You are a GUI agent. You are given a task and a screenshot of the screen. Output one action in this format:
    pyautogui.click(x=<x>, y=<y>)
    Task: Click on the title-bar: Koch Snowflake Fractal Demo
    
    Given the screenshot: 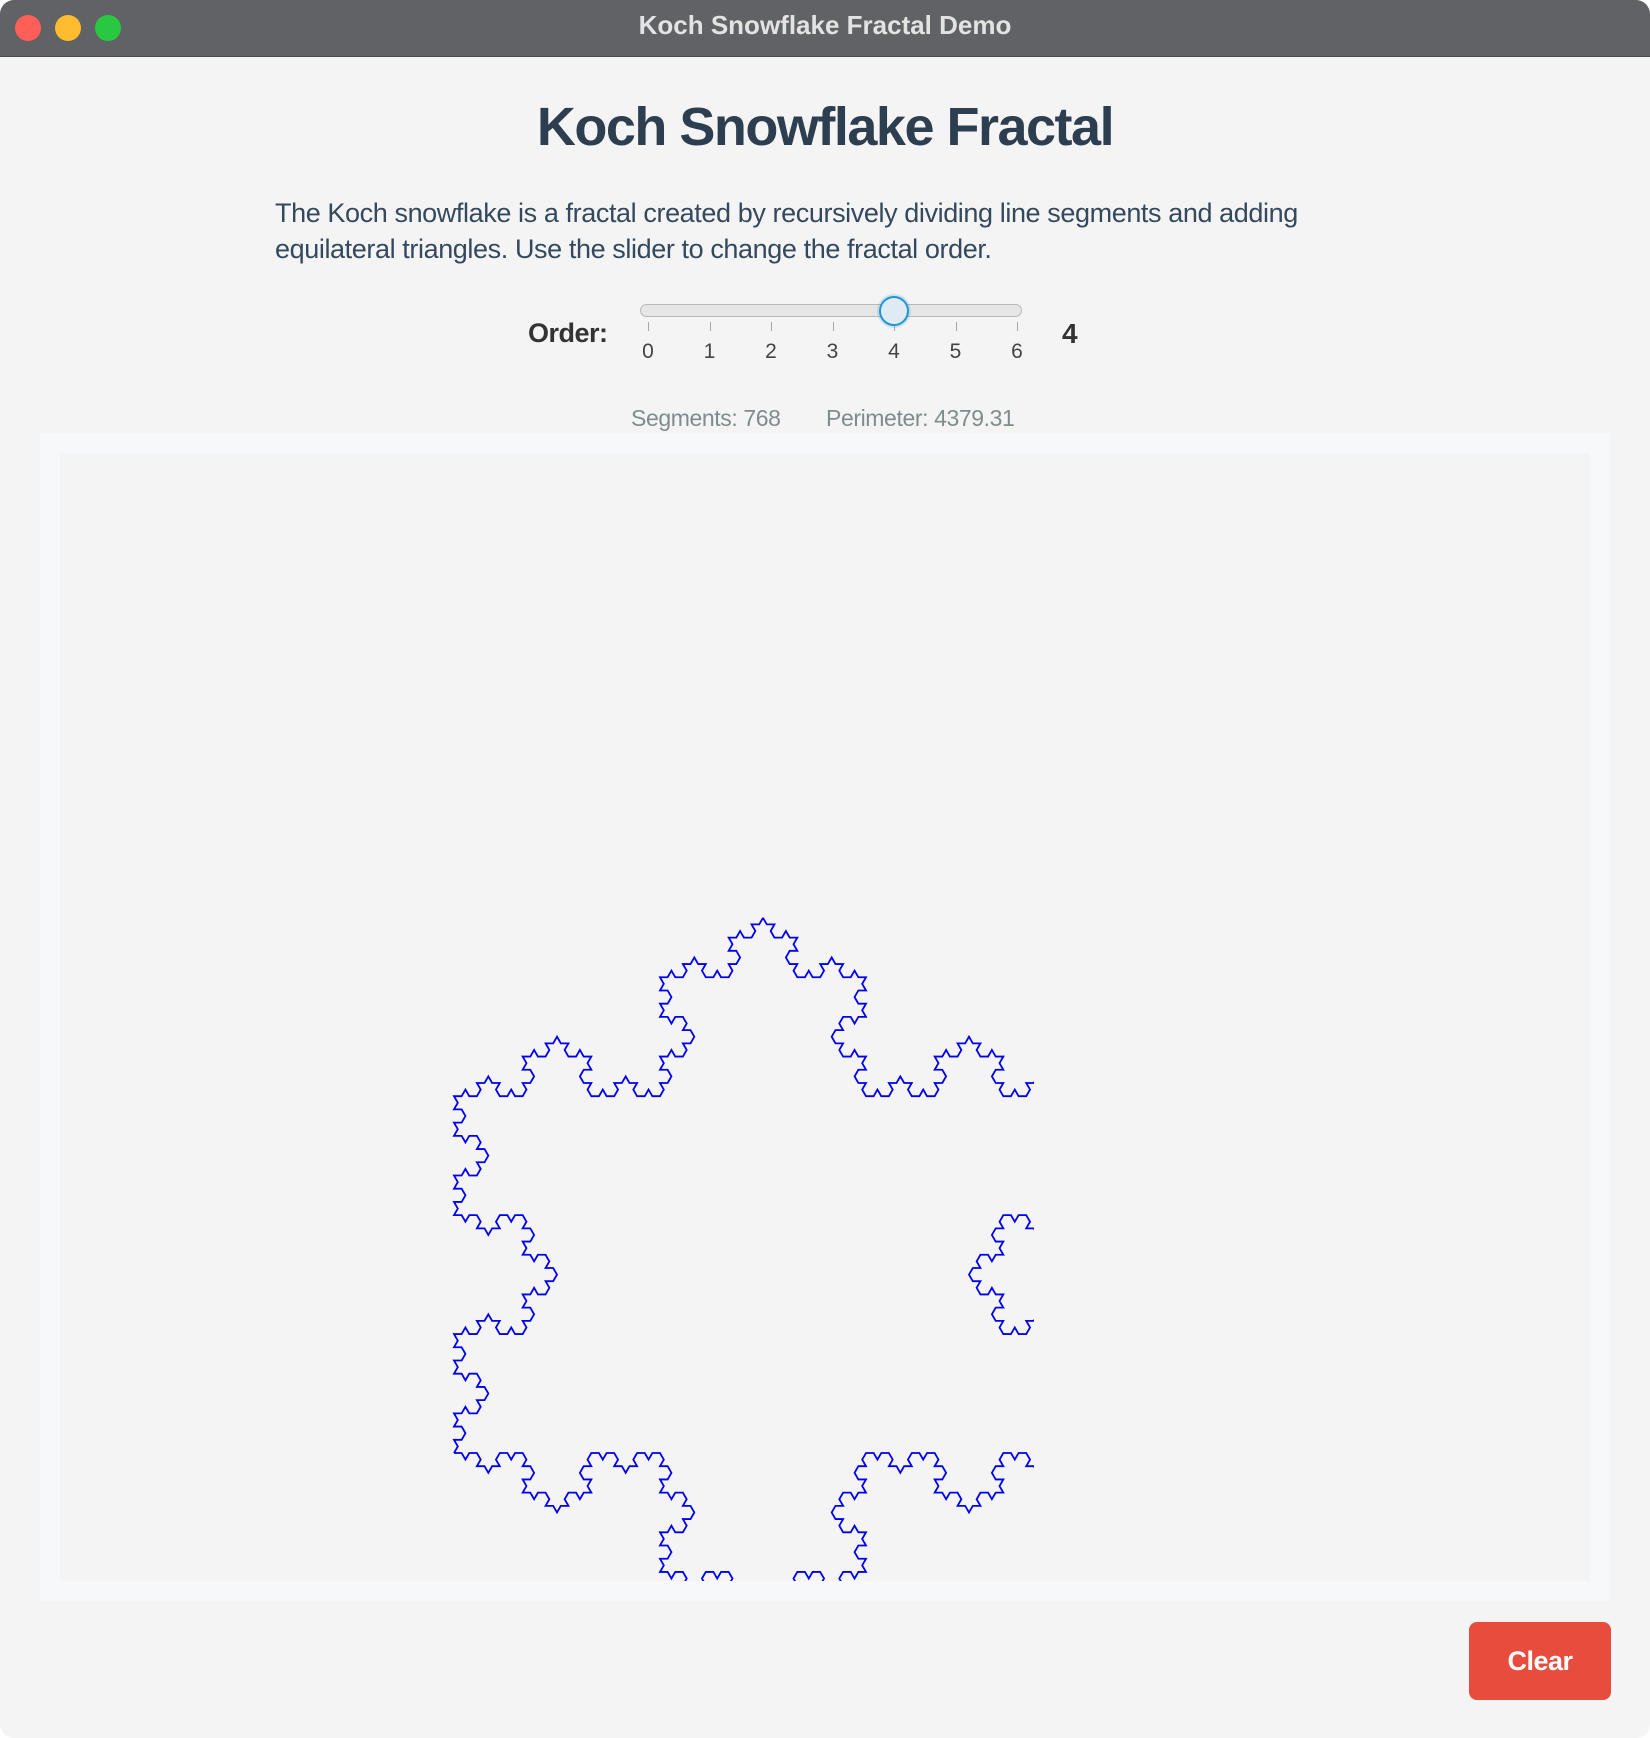 What is the action you would take?
    pyautogui.click(x=825, y=28)
    